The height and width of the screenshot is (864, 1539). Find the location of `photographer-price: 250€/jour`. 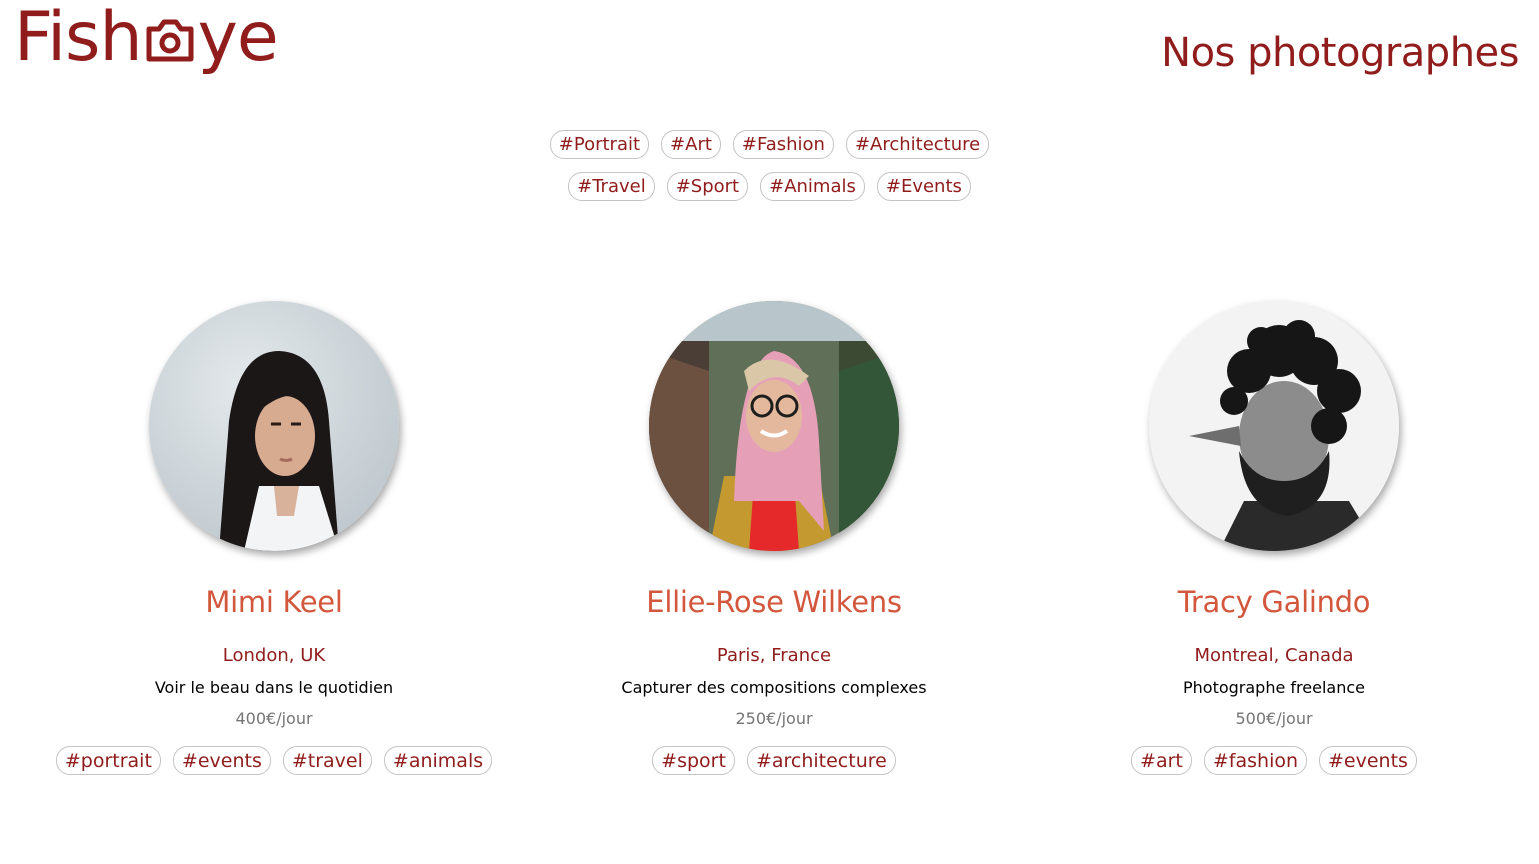

photographer-price: 250€/jour is located at coordinates (774, 718).